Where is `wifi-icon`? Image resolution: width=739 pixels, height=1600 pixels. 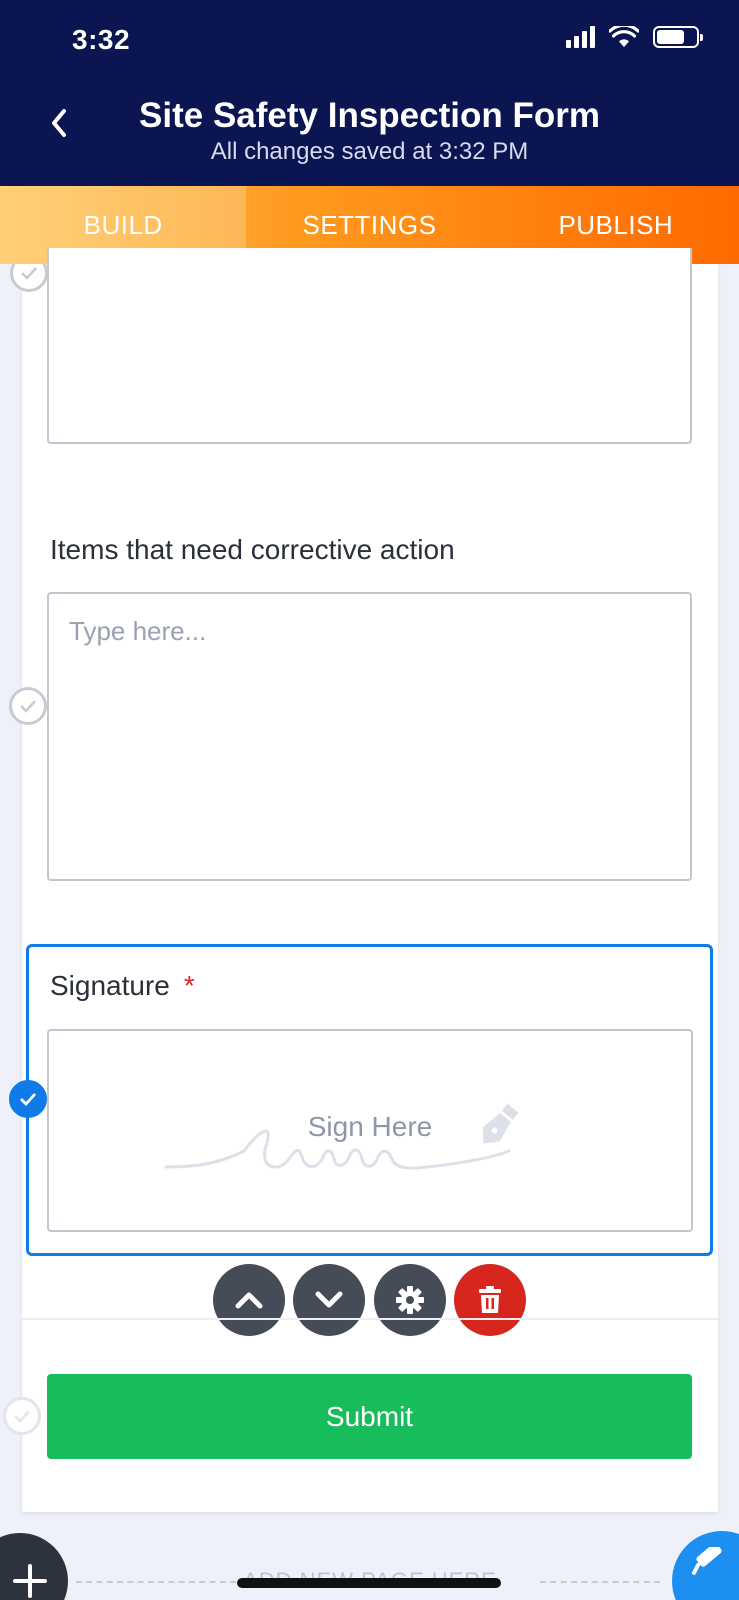
wifi-icon is located at coordinates (624, 36).